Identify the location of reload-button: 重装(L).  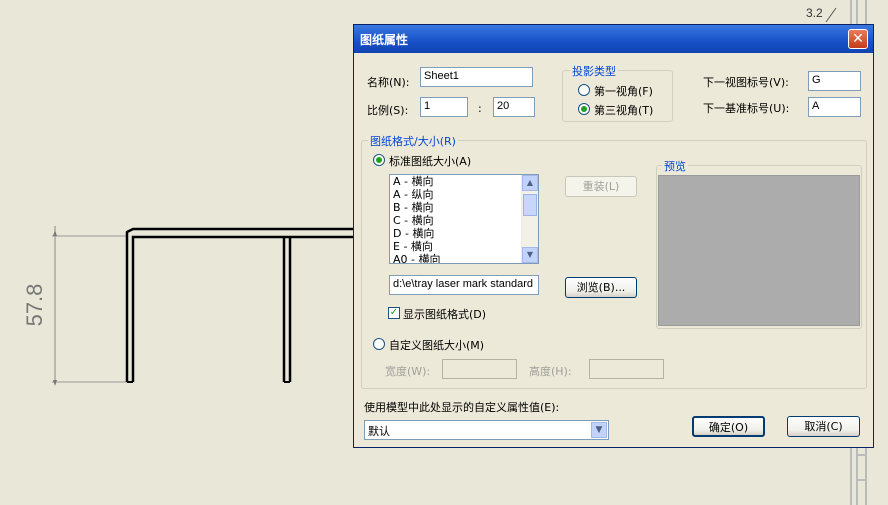
(601, 186).